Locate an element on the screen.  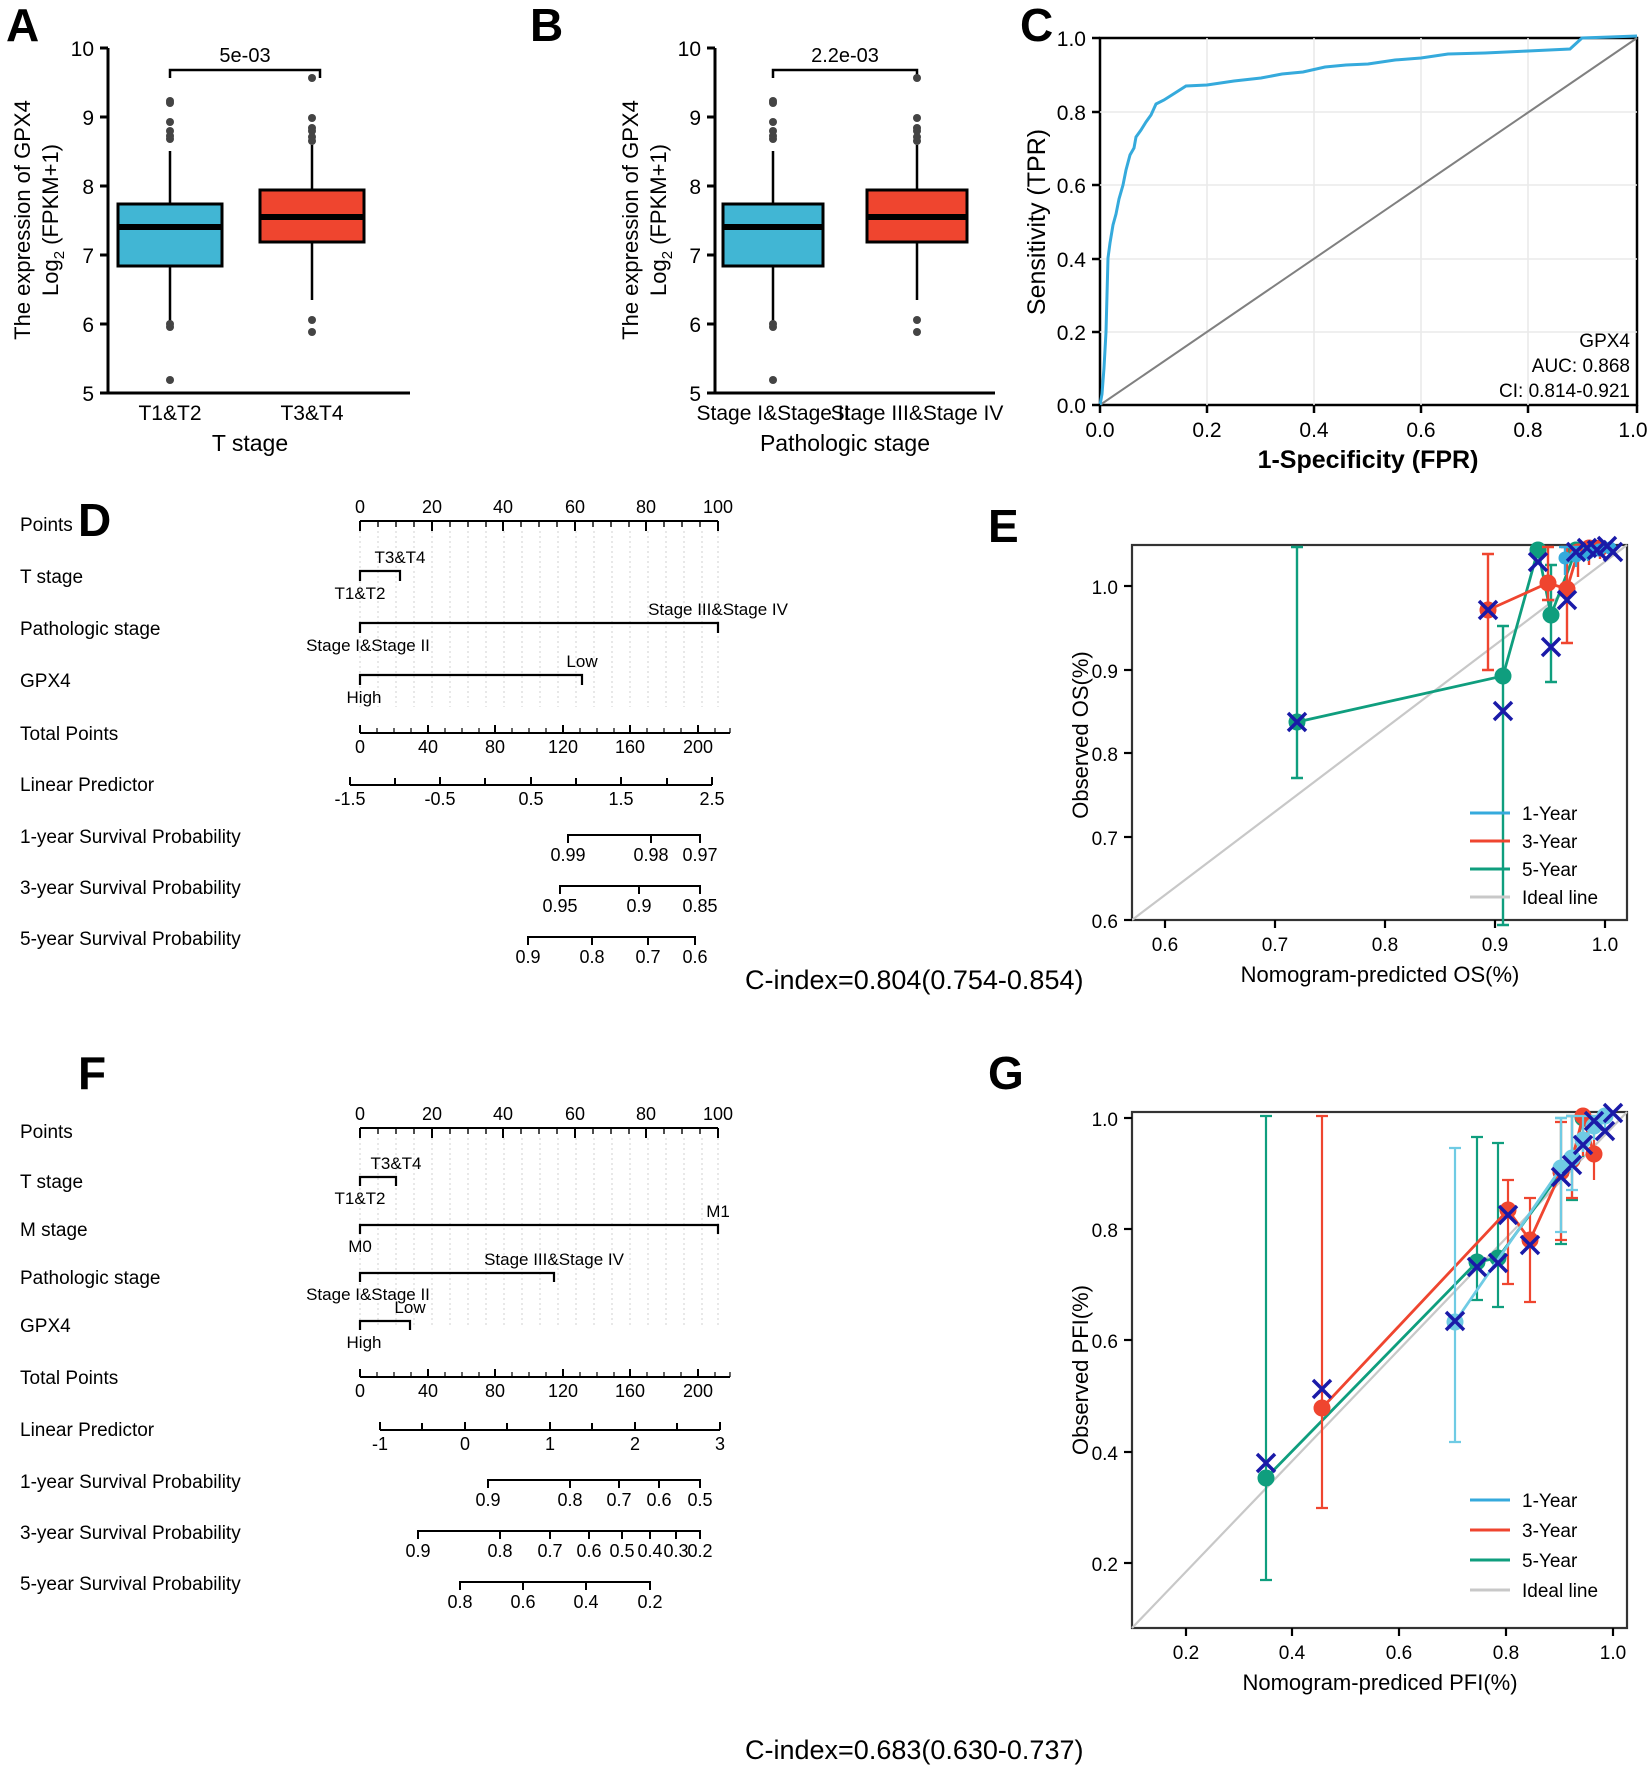
panel-d-total-tick-40: 40 is located at coordinates (428, 747).